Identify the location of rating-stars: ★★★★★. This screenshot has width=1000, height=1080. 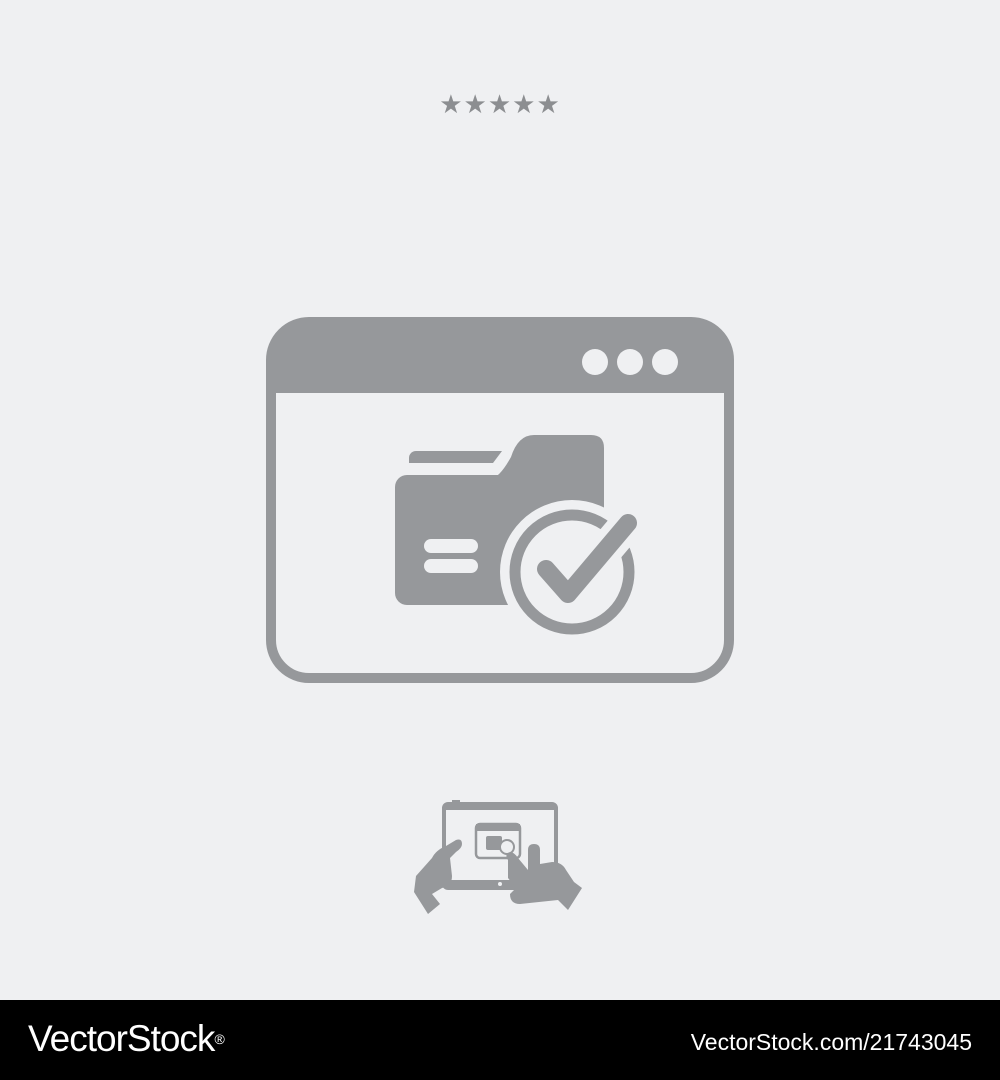
(500, 105).